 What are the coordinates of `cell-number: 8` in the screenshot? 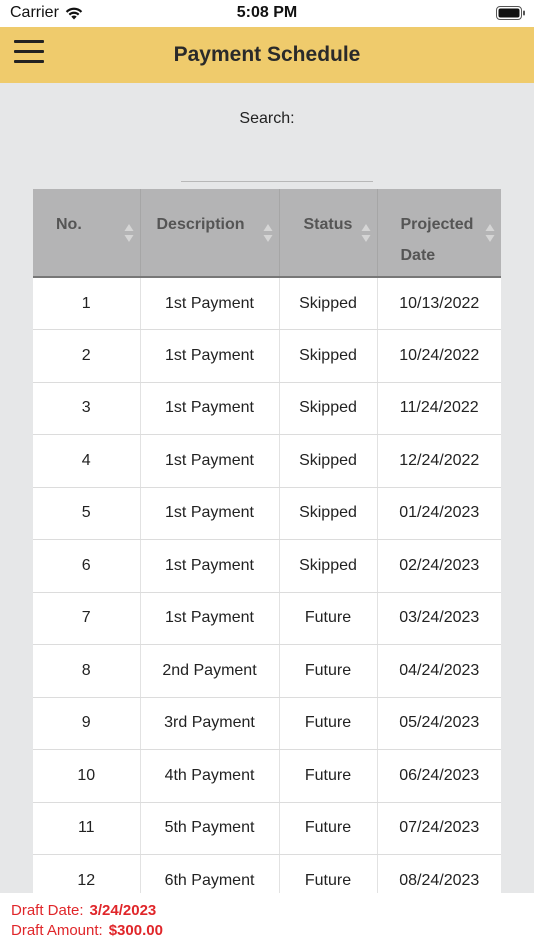 It's located at (87, 671).